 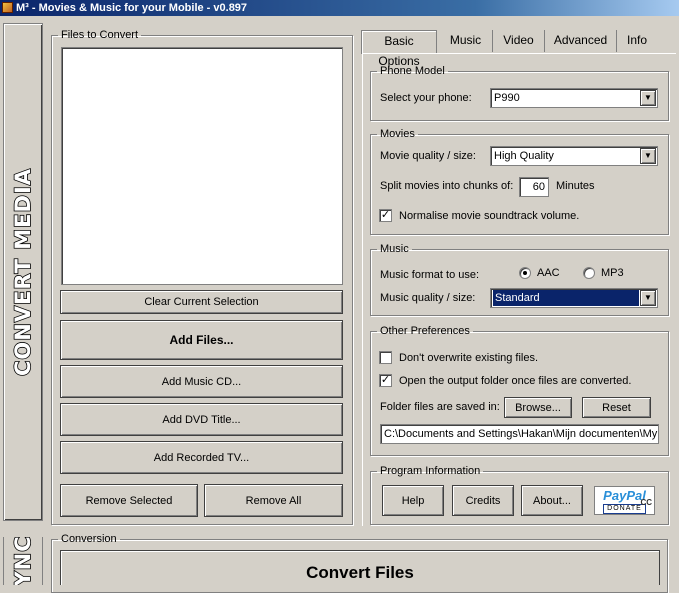 I want to click on normalise-volume-checkbox: ✓, so click(x=385, y=215).